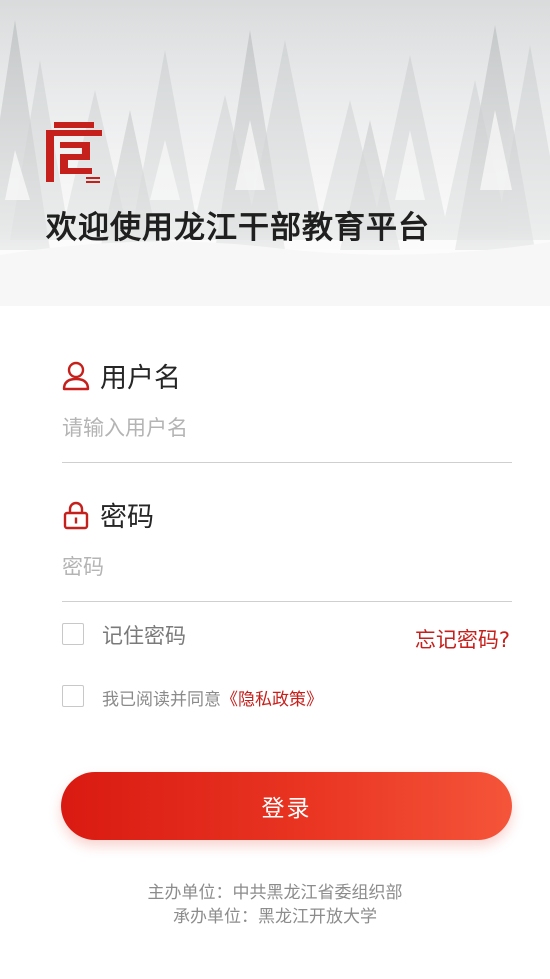 The image size is (550, 979). Describe the element at coordinates (144, 636) in the screenshot. I see `remember-password-label: 记住密码` at that location.